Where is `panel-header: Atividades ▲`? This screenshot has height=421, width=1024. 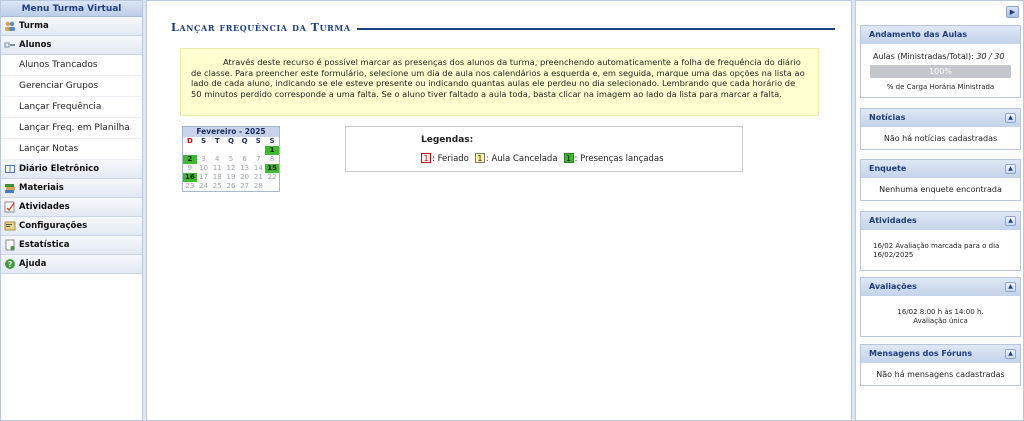
panel-header: Atividades ▲ is located at coordinates (940, 221).